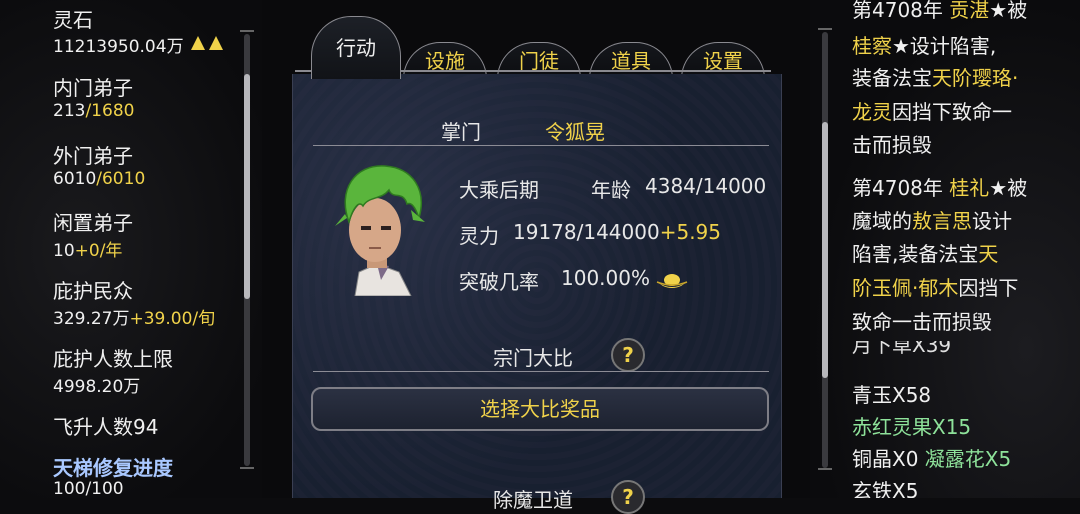  I want to click on spirit-power-label: 灵力, so click(479, 236).